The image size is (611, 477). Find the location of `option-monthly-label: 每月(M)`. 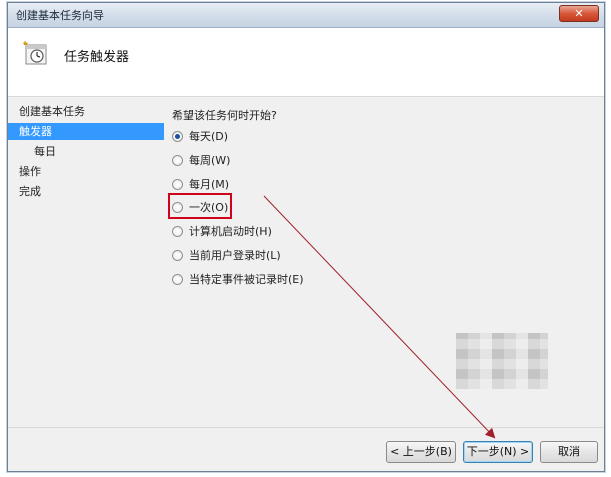

option-monthly-label: 每月(M) is located at coordinates (209, 184).